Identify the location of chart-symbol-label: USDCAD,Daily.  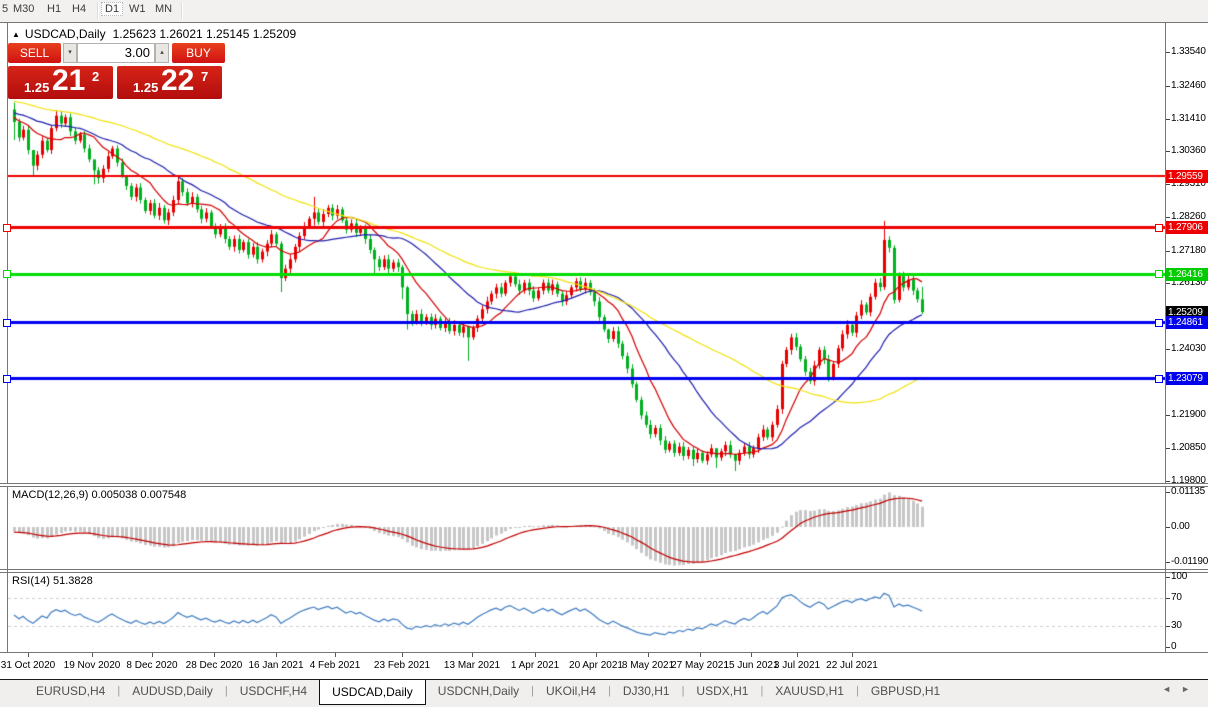
(65, 34).